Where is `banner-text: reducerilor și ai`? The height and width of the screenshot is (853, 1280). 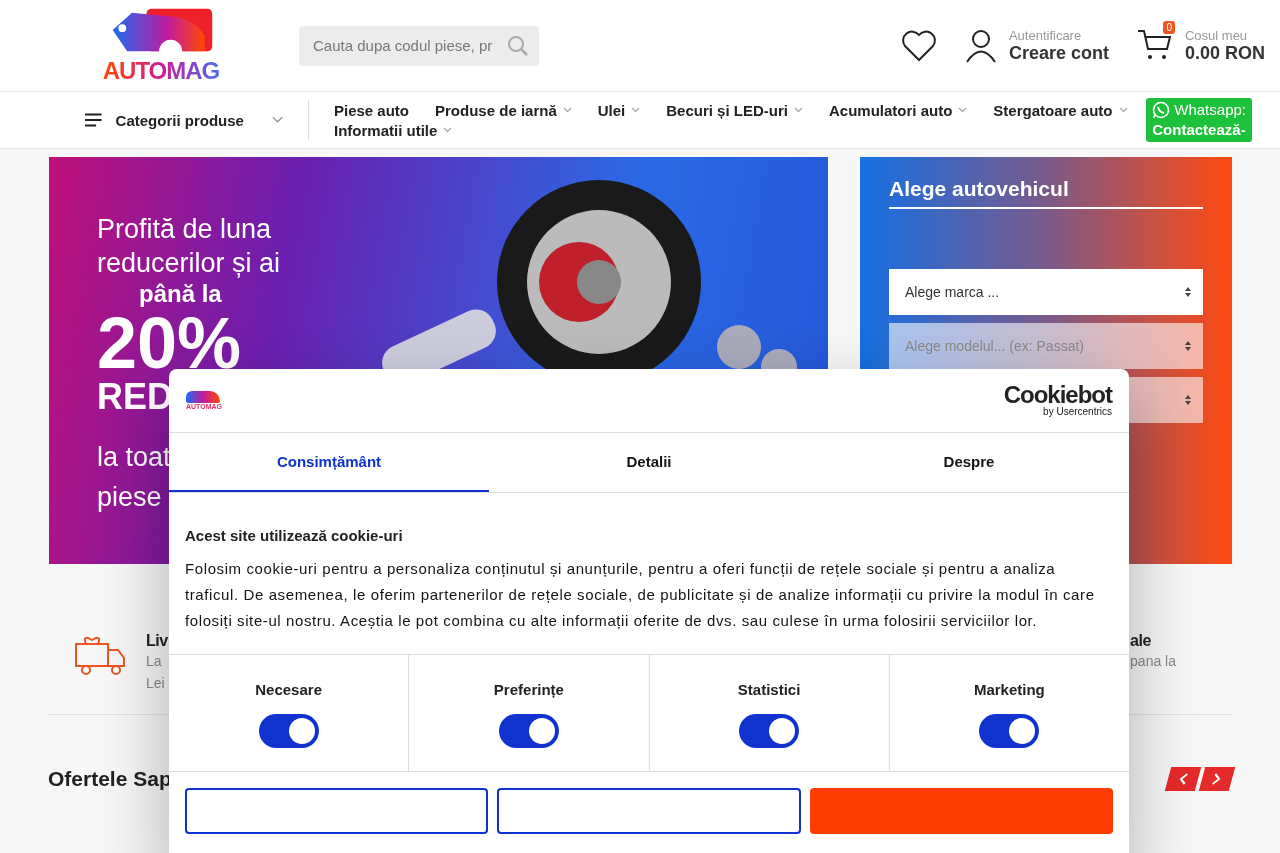
banner-text: reducerilor și ai is located at coordinates (189, 263).